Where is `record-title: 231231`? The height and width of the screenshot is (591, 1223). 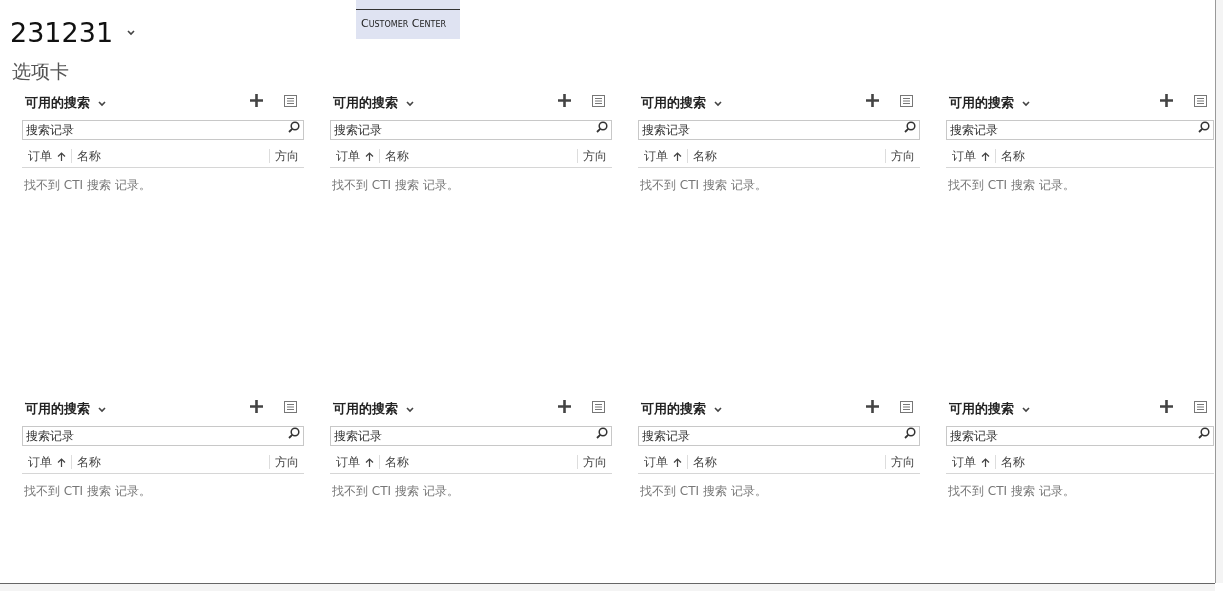
record-title: 231231 is located at coordinates (62, 33).